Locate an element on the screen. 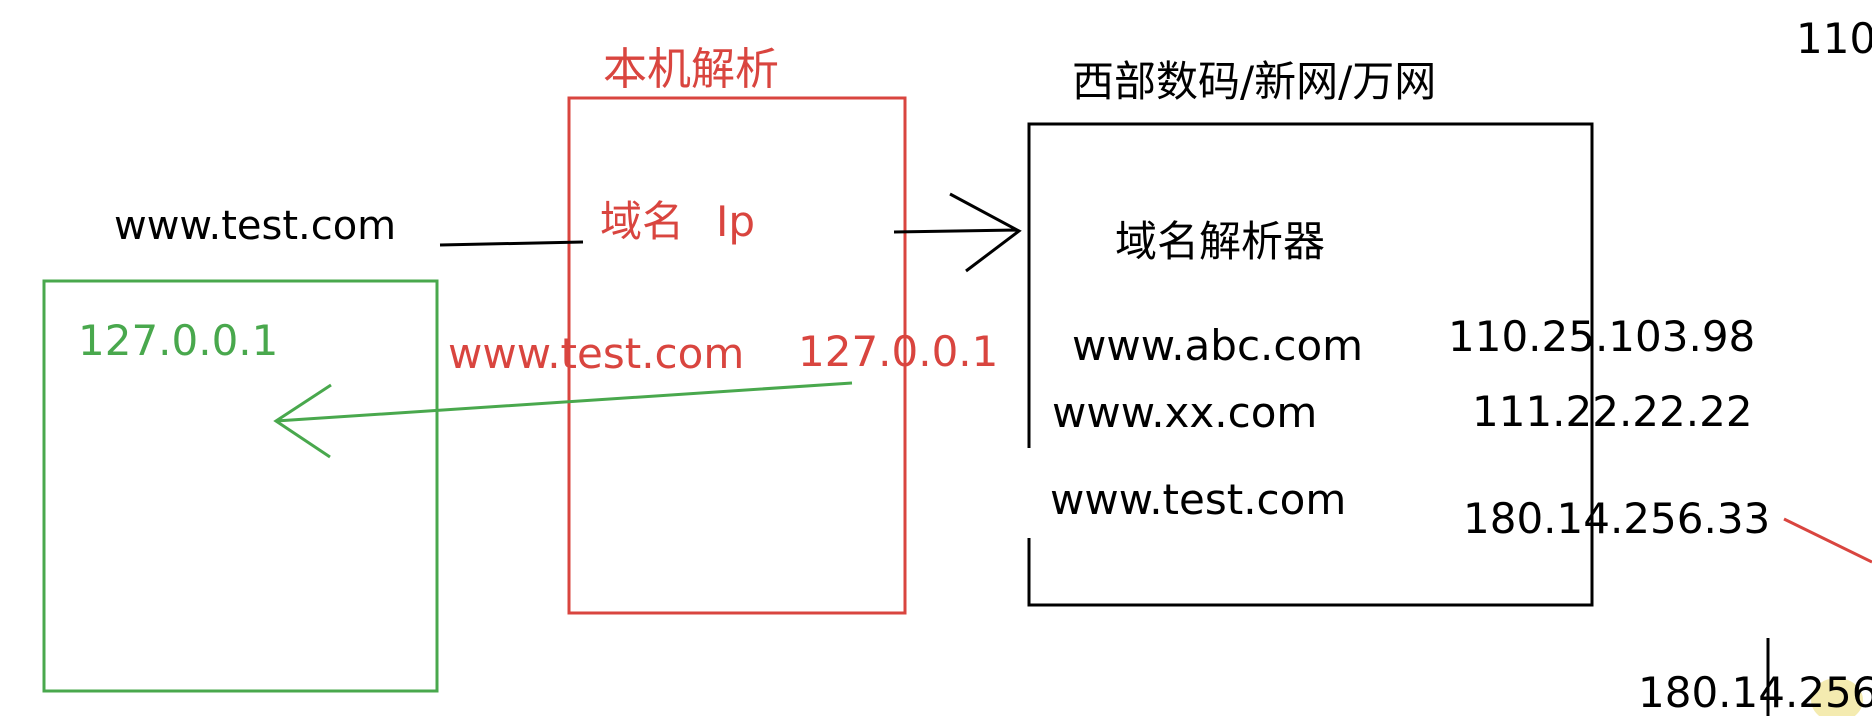 This screenshot has width=1872, height=717. record-ip: 111.22.22.22 is located at coordinates (1612, 411).